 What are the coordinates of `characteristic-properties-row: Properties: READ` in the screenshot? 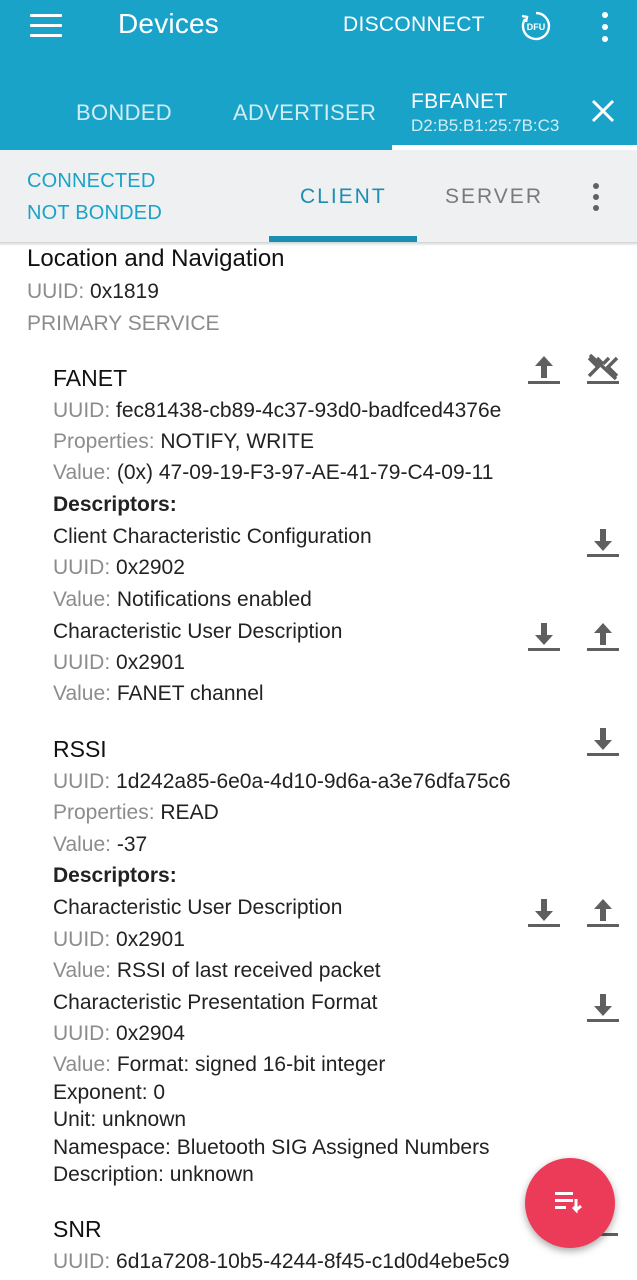 It's located at (136, 813).